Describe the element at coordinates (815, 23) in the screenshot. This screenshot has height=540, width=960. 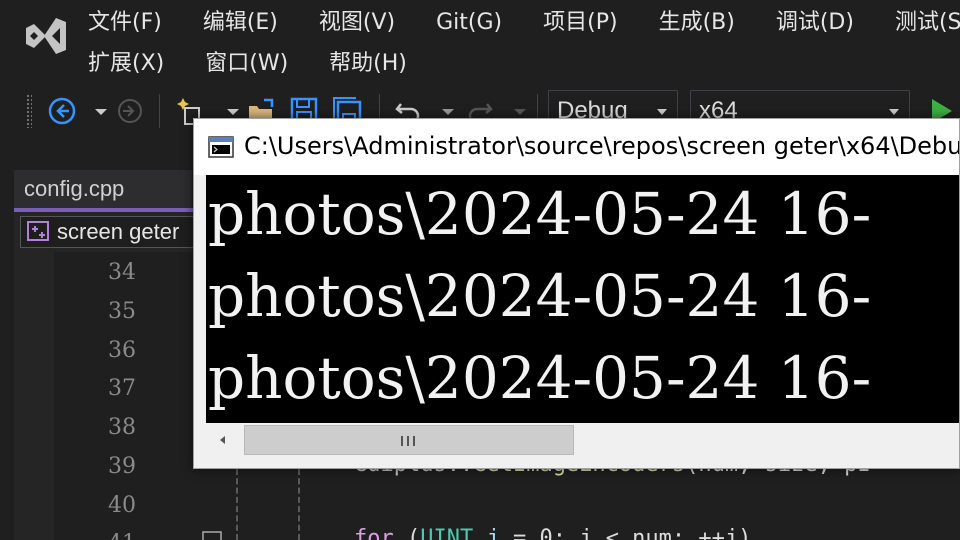
I see `menu-debug: 调试(D)` at that location.